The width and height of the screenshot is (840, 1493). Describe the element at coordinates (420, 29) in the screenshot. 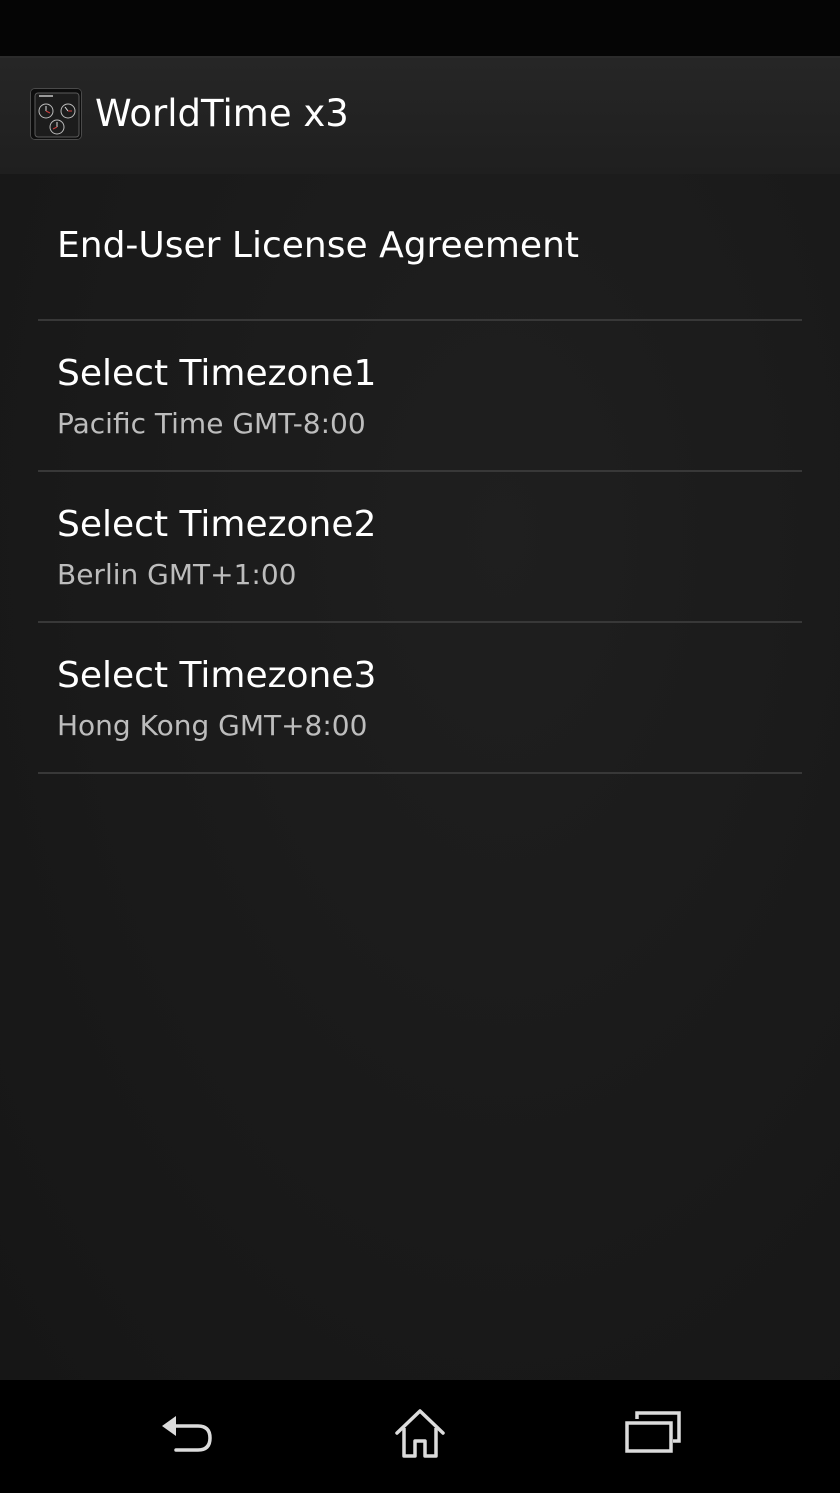

I see `status-bar` at that location.